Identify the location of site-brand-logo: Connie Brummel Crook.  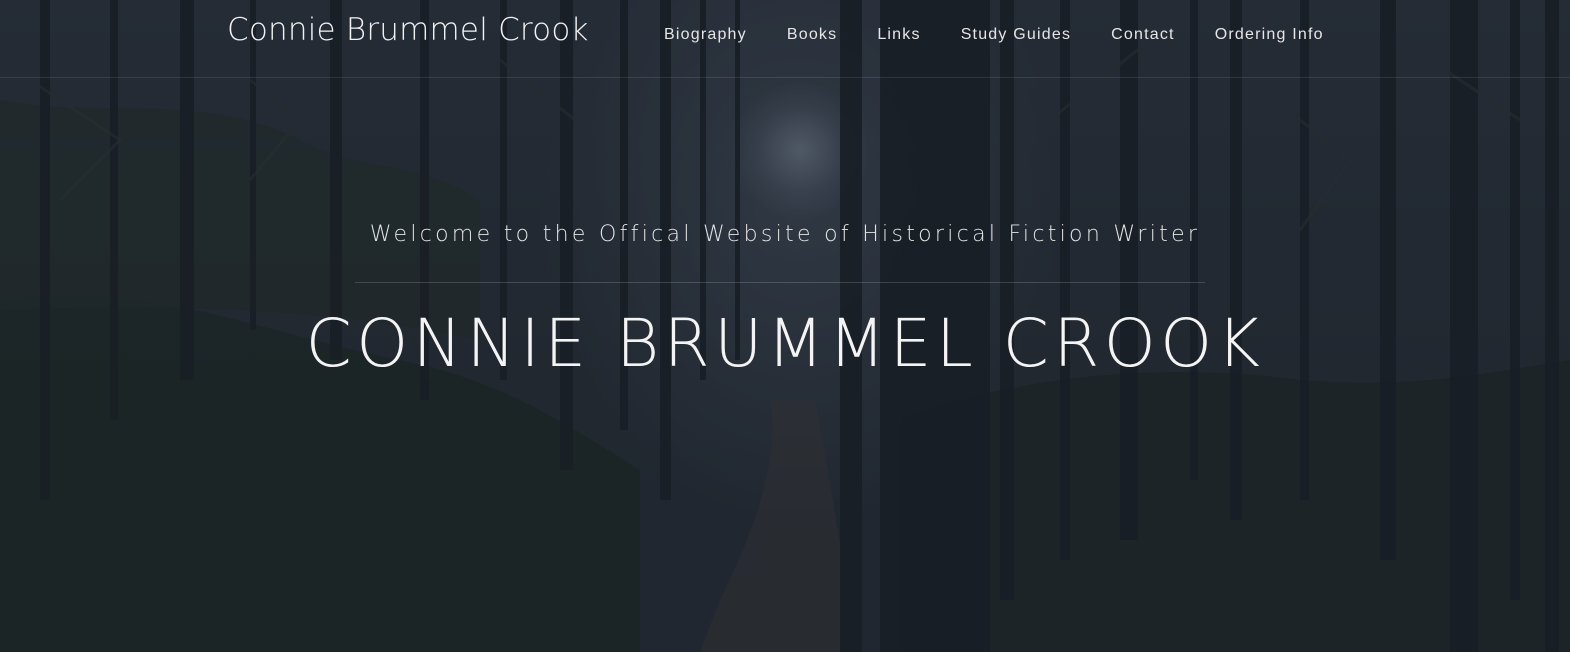
(408, 30).